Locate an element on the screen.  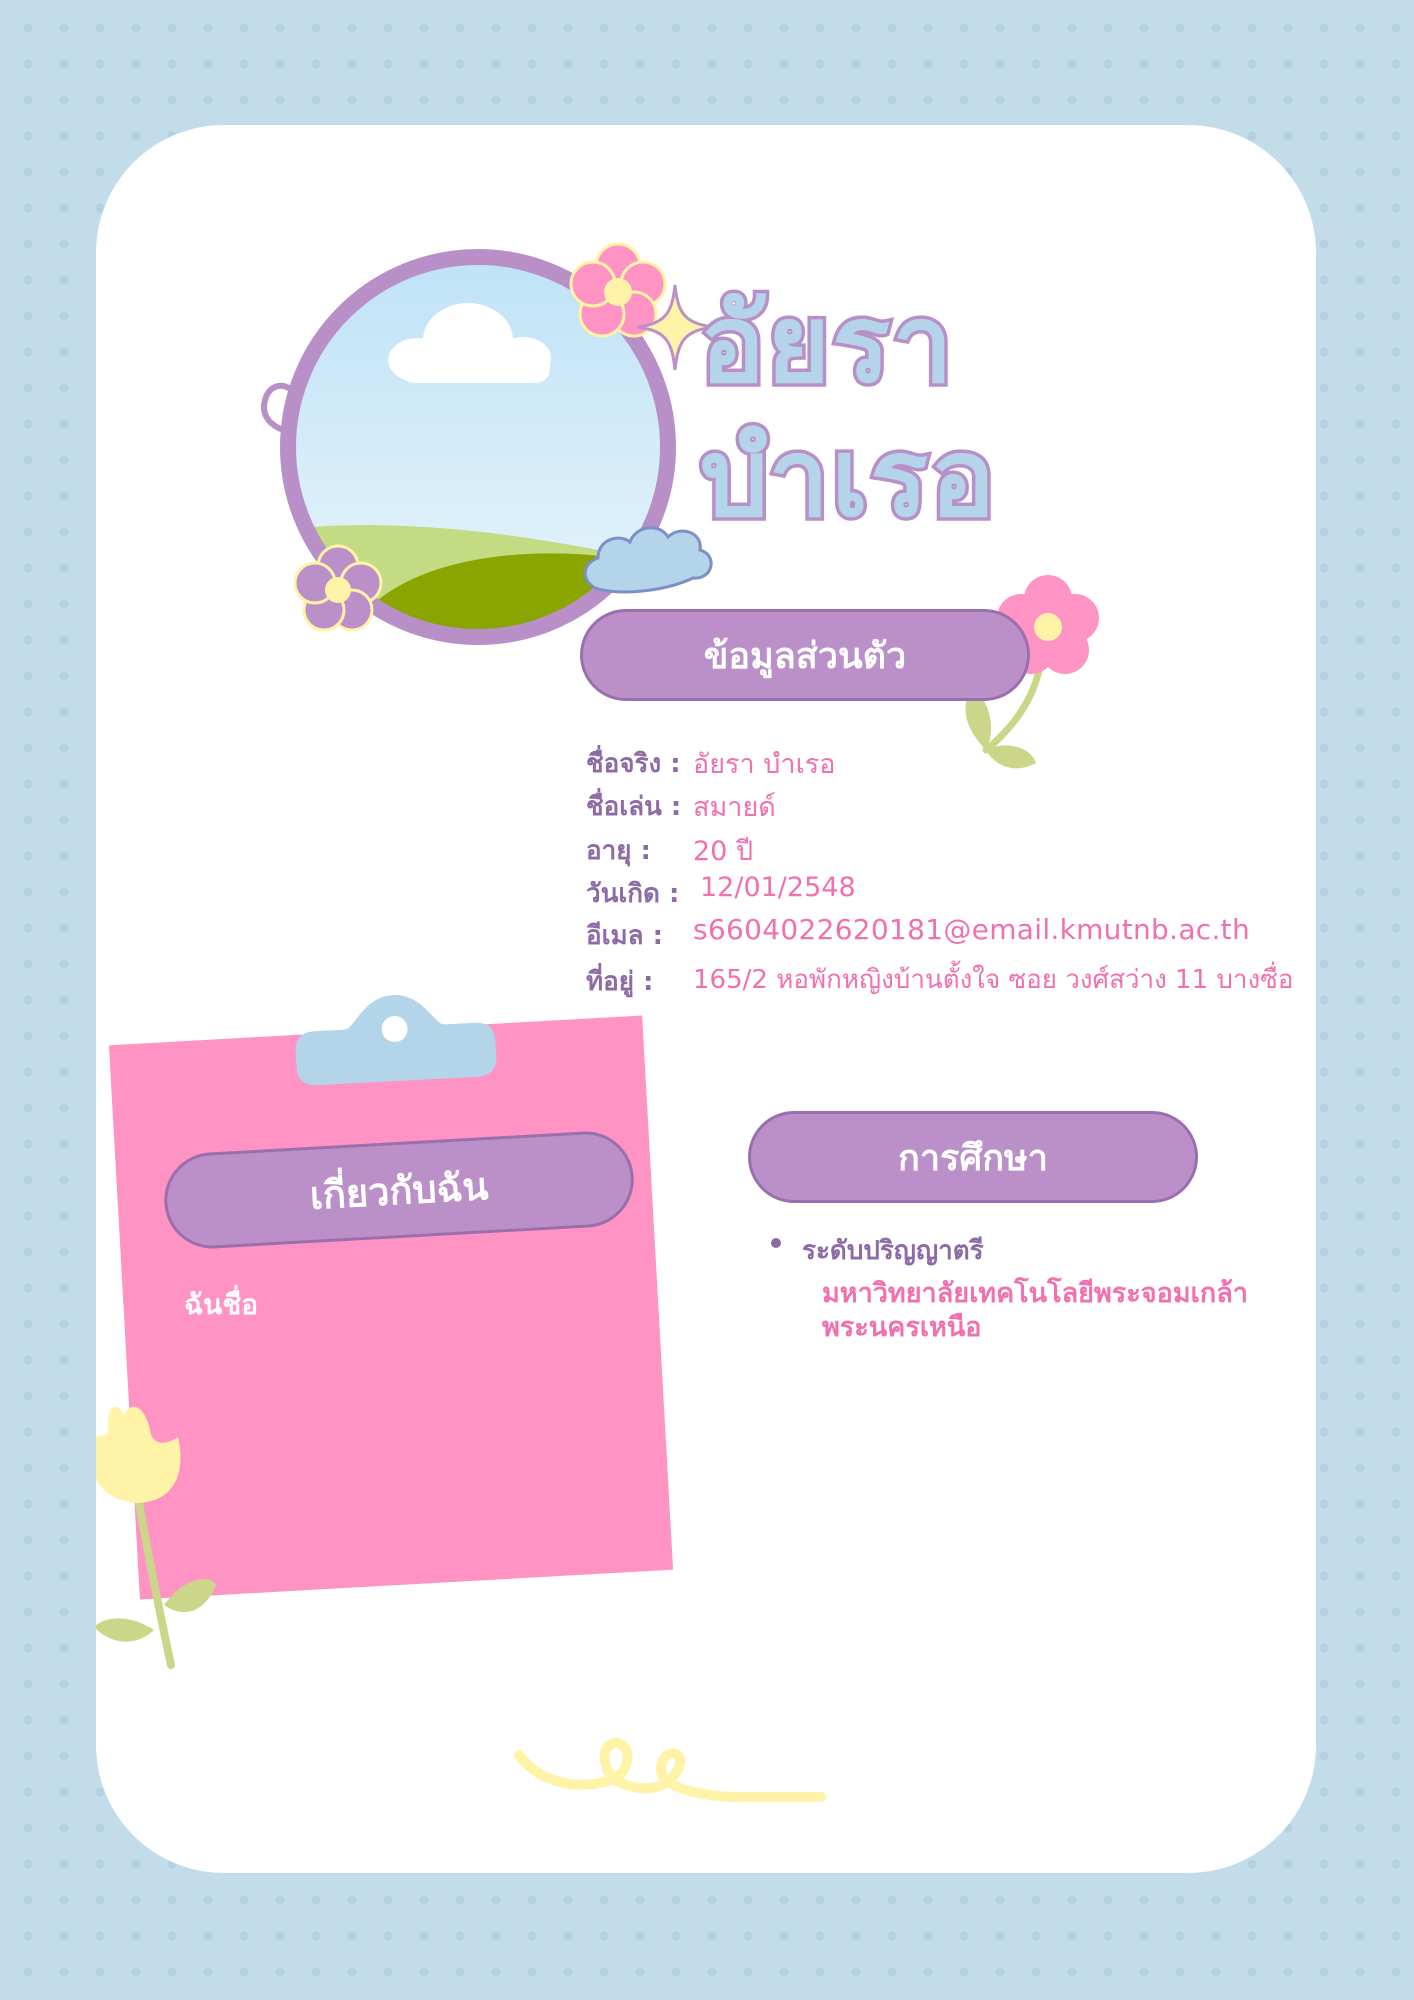
swirl-icon is located at coordinates (670, 1769).